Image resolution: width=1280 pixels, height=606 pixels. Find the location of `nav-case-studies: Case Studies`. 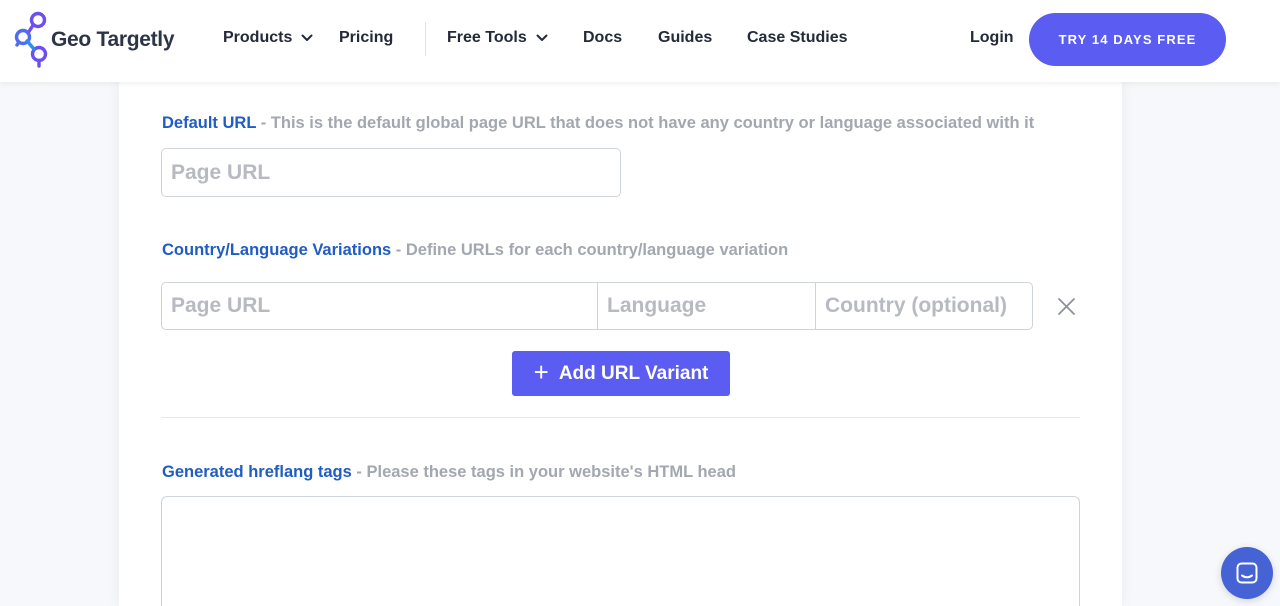

nav-case-studies: Case Studies is located at coordinates (797, 38).